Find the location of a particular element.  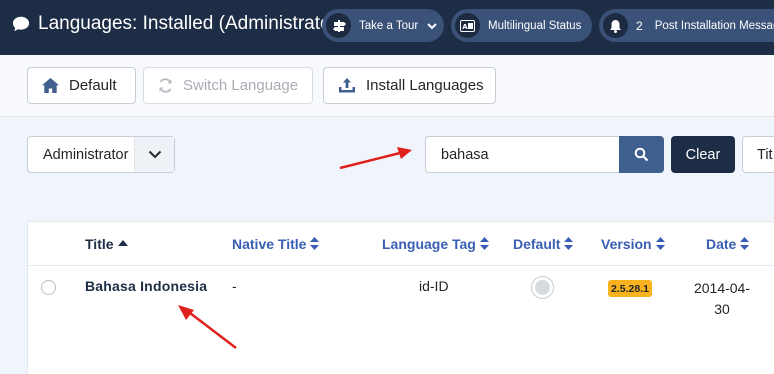

tour-label: Take a Tour is located at coordinates (389, 25).